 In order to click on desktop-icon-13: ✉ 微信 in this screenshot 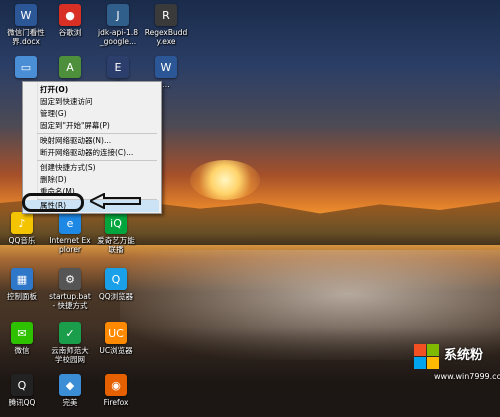, I will do `click(22, 338)`.